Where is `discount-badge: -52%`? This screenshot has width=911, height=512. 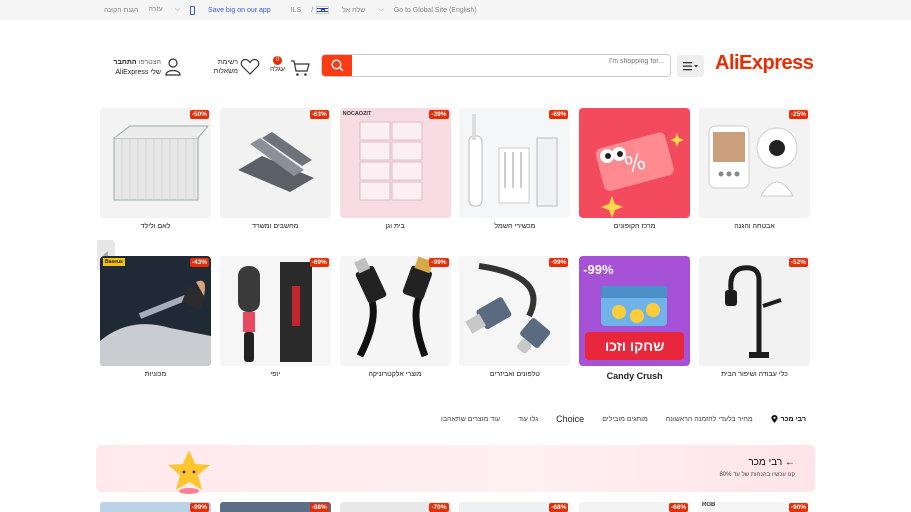
discount-badge: -52% is located at coordinates (798, 262).